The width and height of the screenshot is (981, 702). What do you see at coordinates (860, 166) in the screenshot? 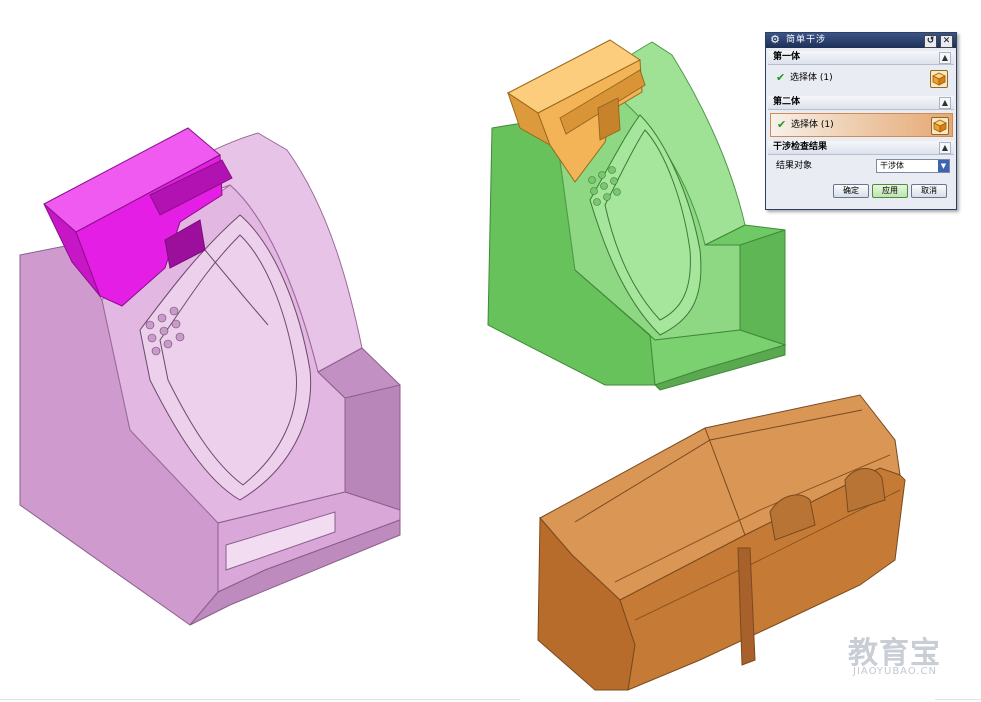
I see `result-object-row: 结果对象 干涉体 ▼` at bounding box center [860, 166].